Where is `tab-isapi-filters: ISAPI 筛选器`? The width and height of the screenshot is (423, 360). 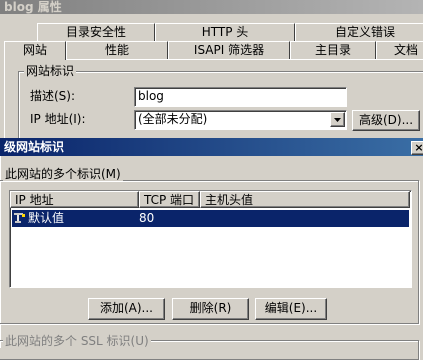
tab-isapi-filters: ISAPI 筛选器 is located at coordinates (229, 50).